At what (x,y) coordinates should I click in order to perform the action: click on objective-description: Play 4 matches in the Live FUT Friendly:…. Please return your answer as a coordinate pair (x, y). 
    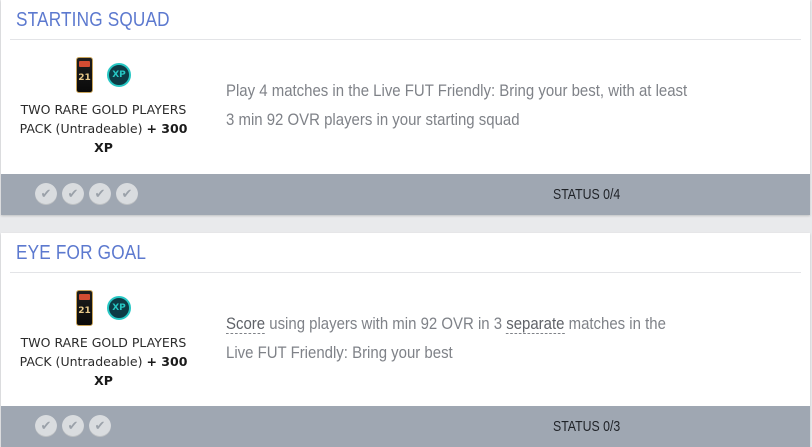
    Looking at the image, I should click on (457, 105).